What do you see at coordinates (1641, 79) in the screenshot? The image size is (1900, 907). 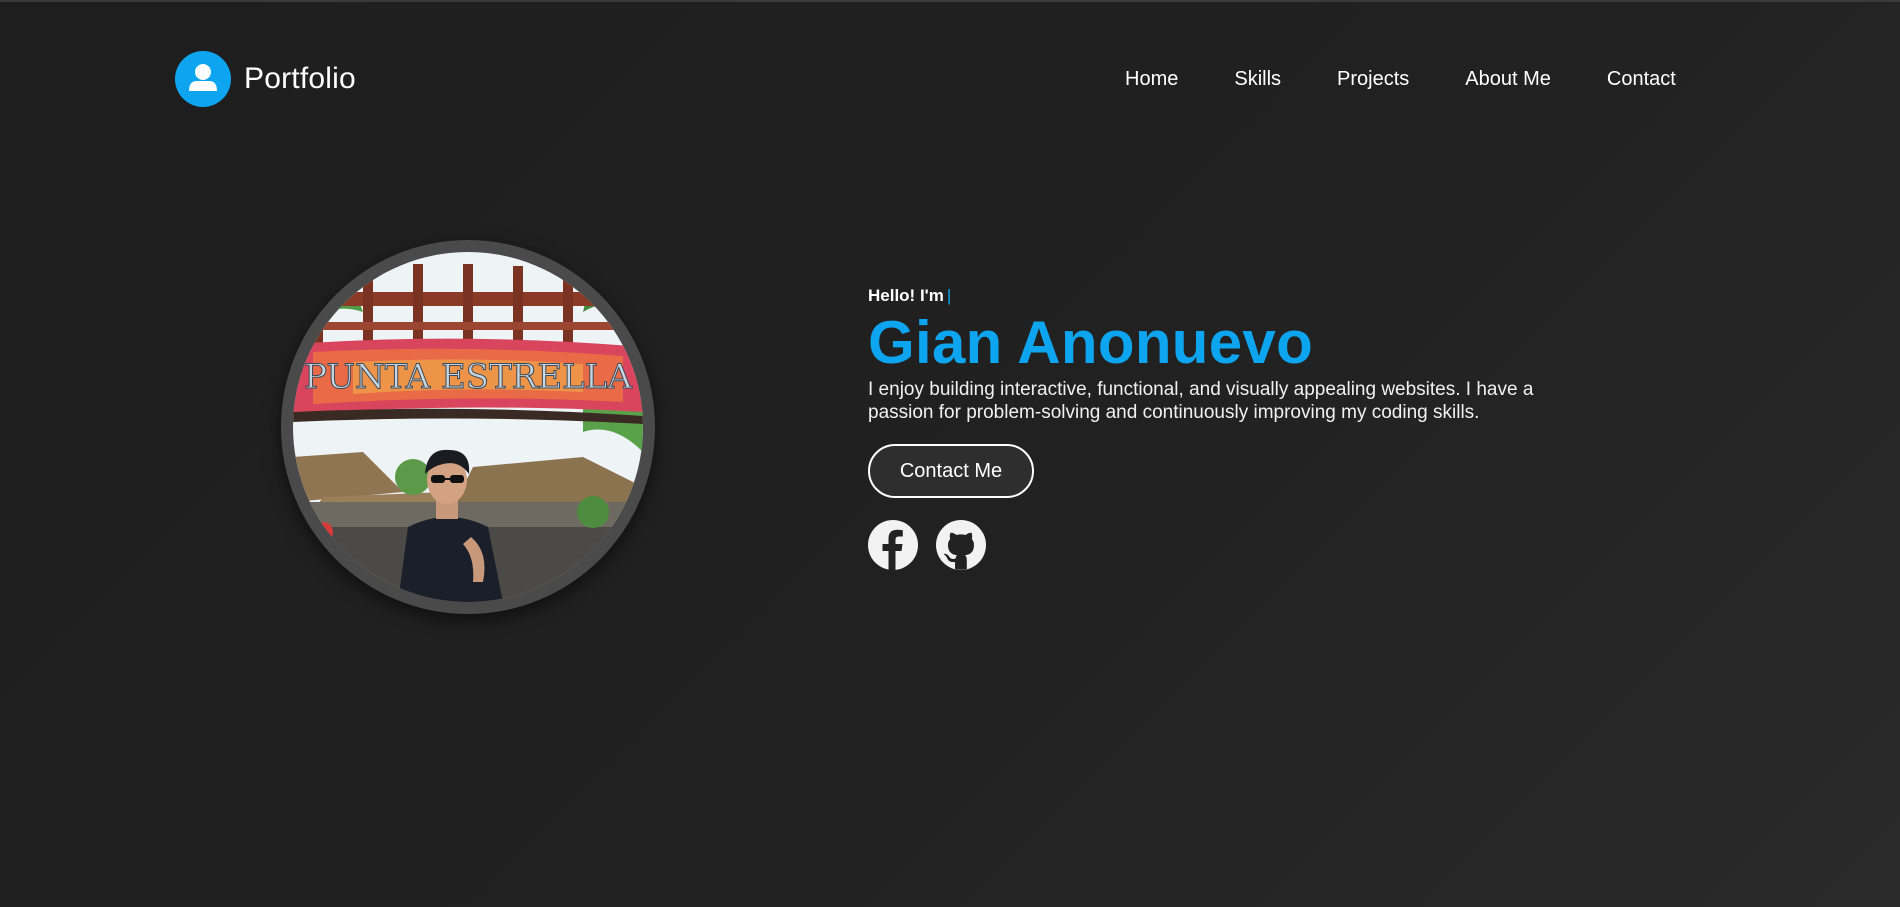 I see `nav-link-contact: Contact` at bounding box center [1641, 79].